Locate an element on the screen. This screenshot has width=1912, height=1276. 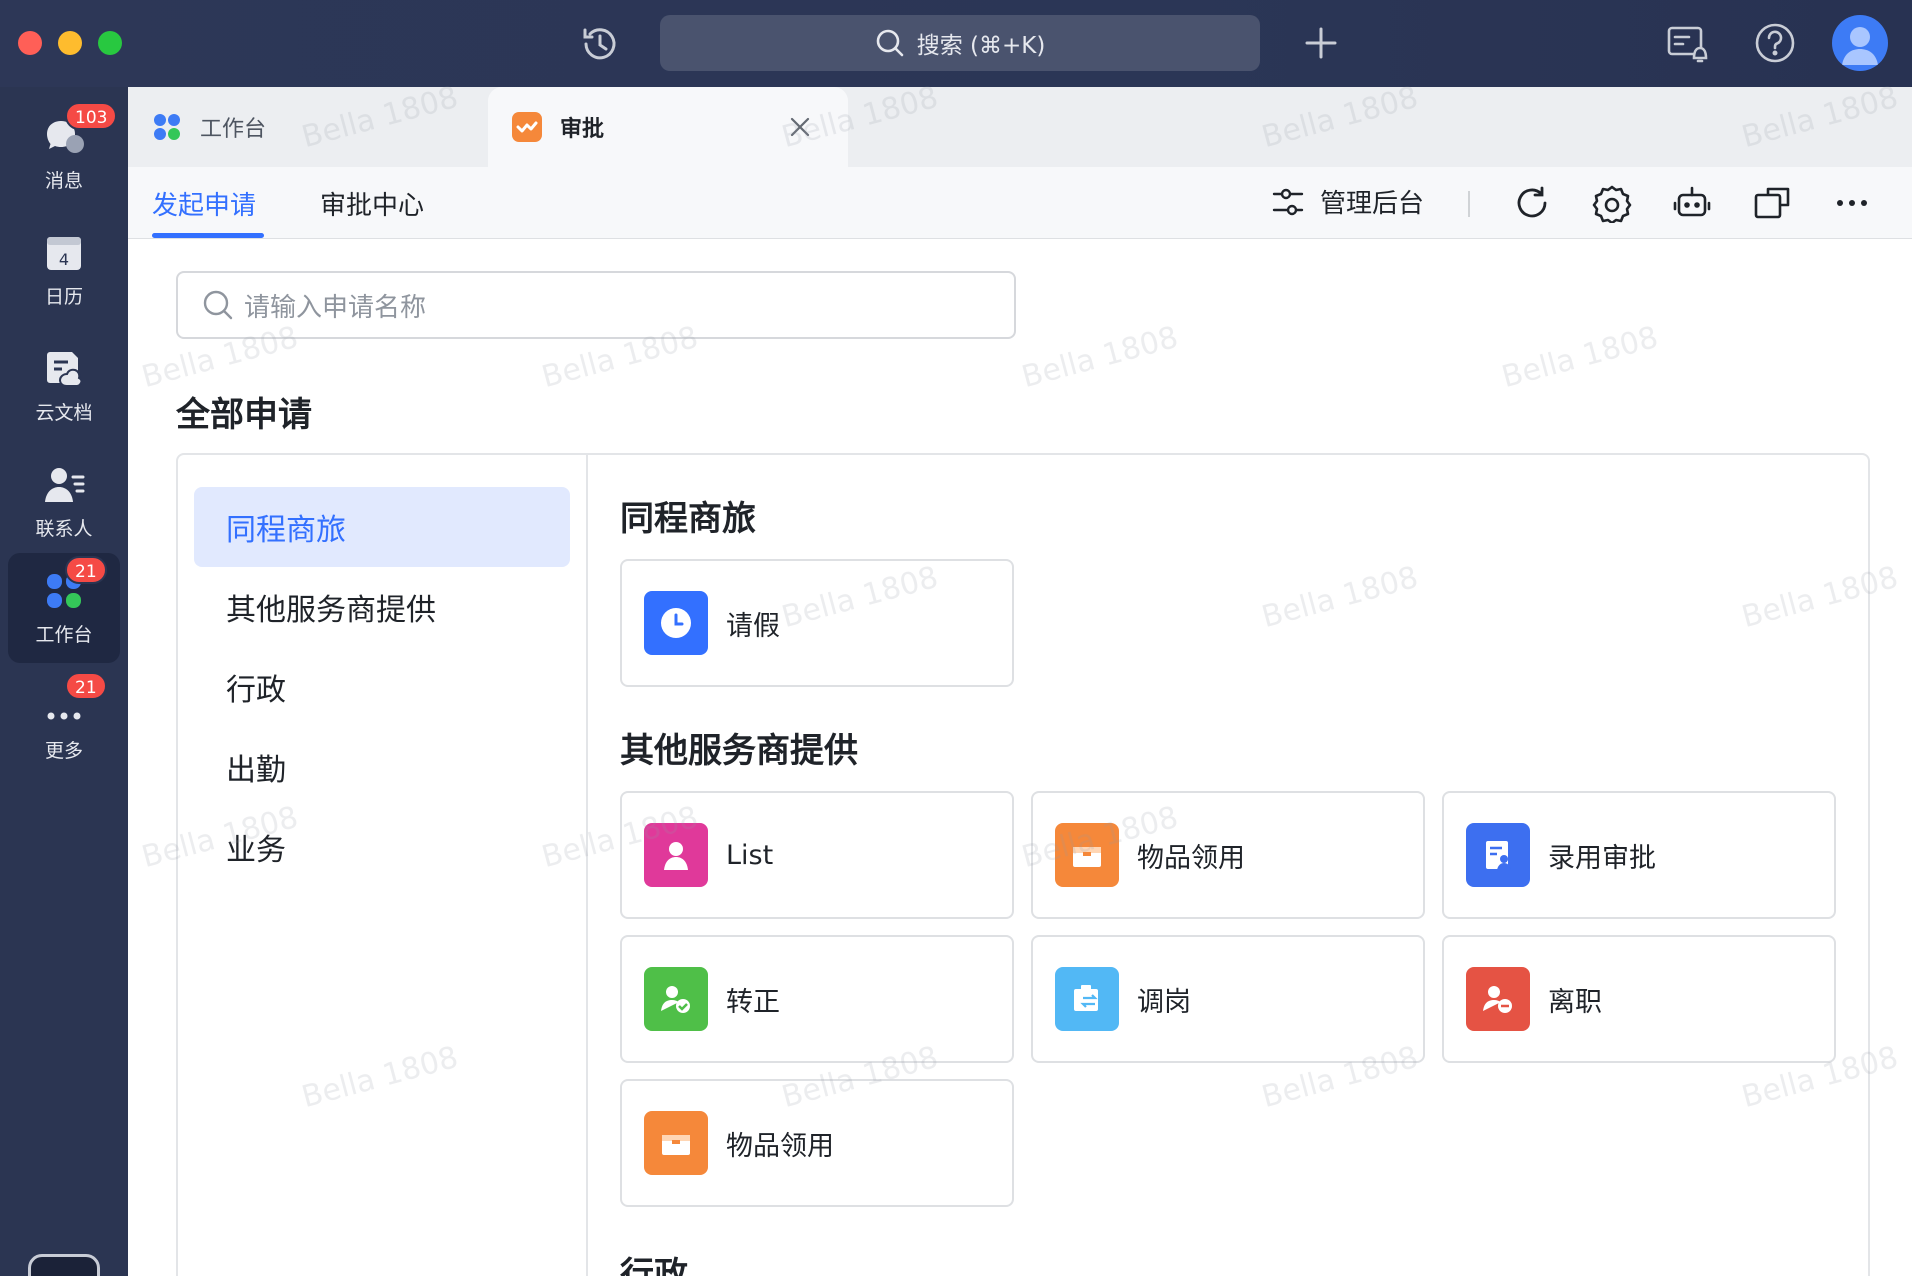
search-placeholder: 请输入申请名称 is located at coordinates (335, 307).